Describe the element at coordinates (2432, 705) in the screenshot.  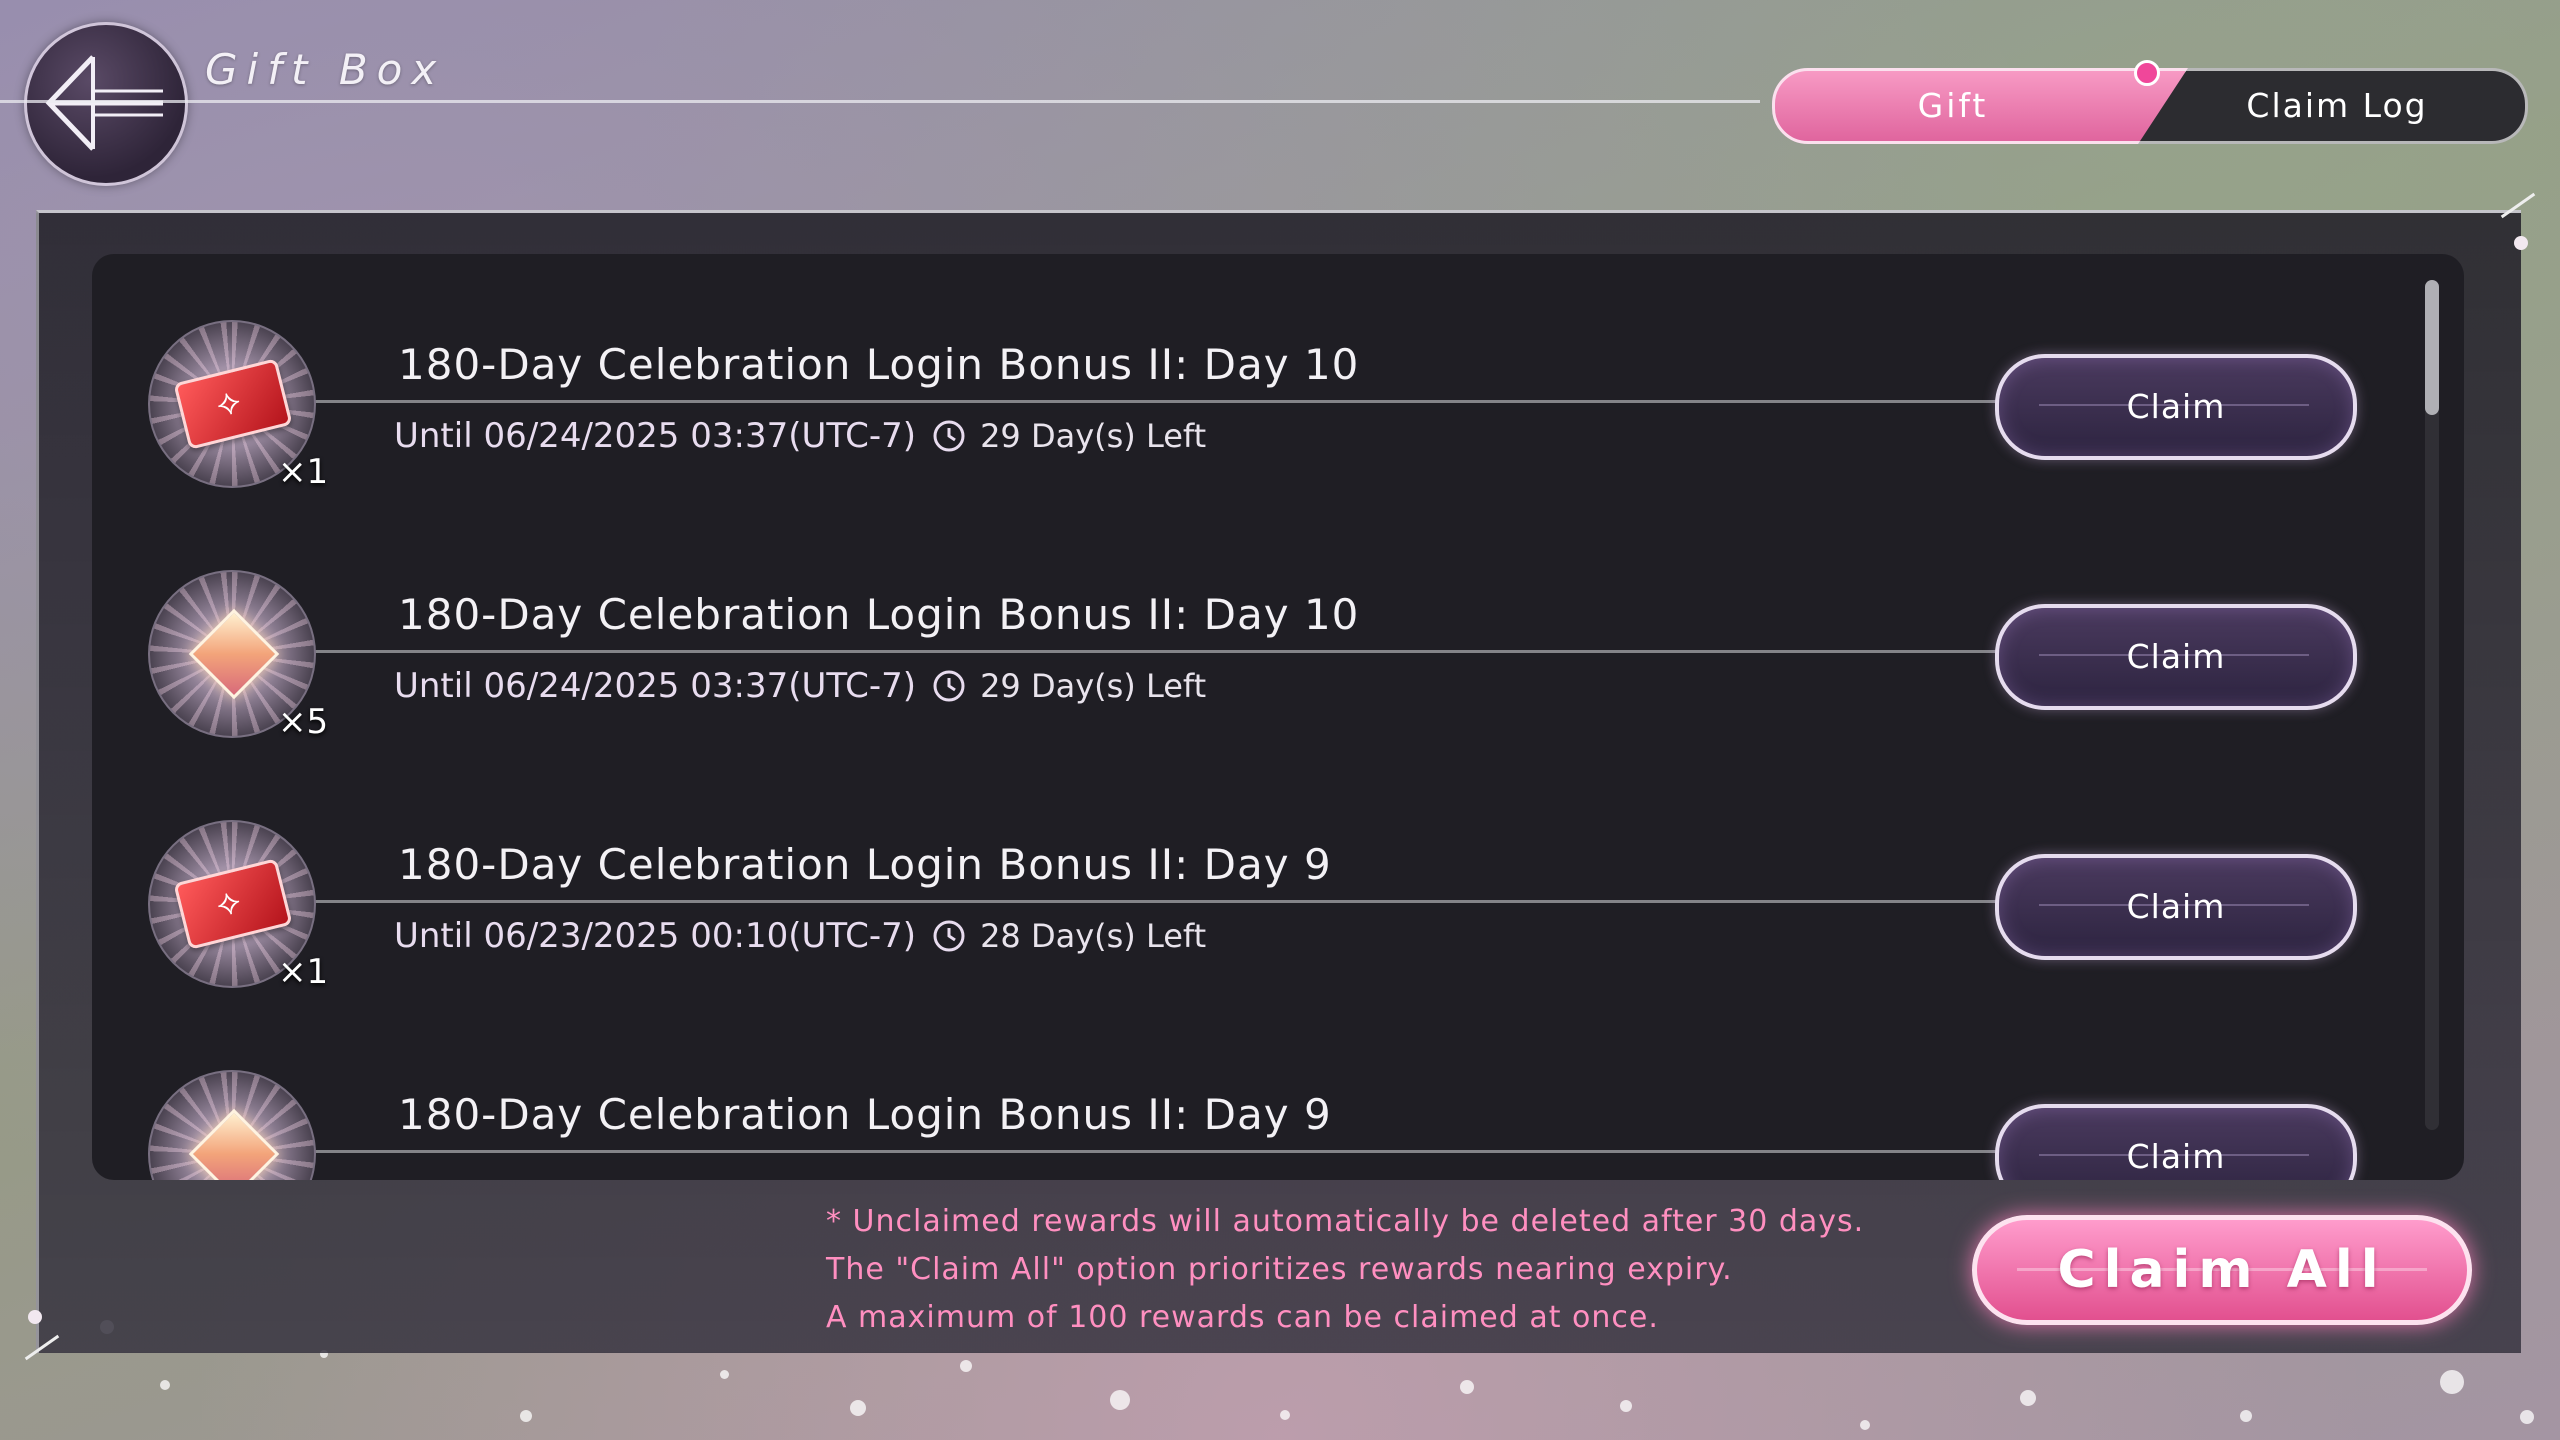
I see `scrollbar` at that location.